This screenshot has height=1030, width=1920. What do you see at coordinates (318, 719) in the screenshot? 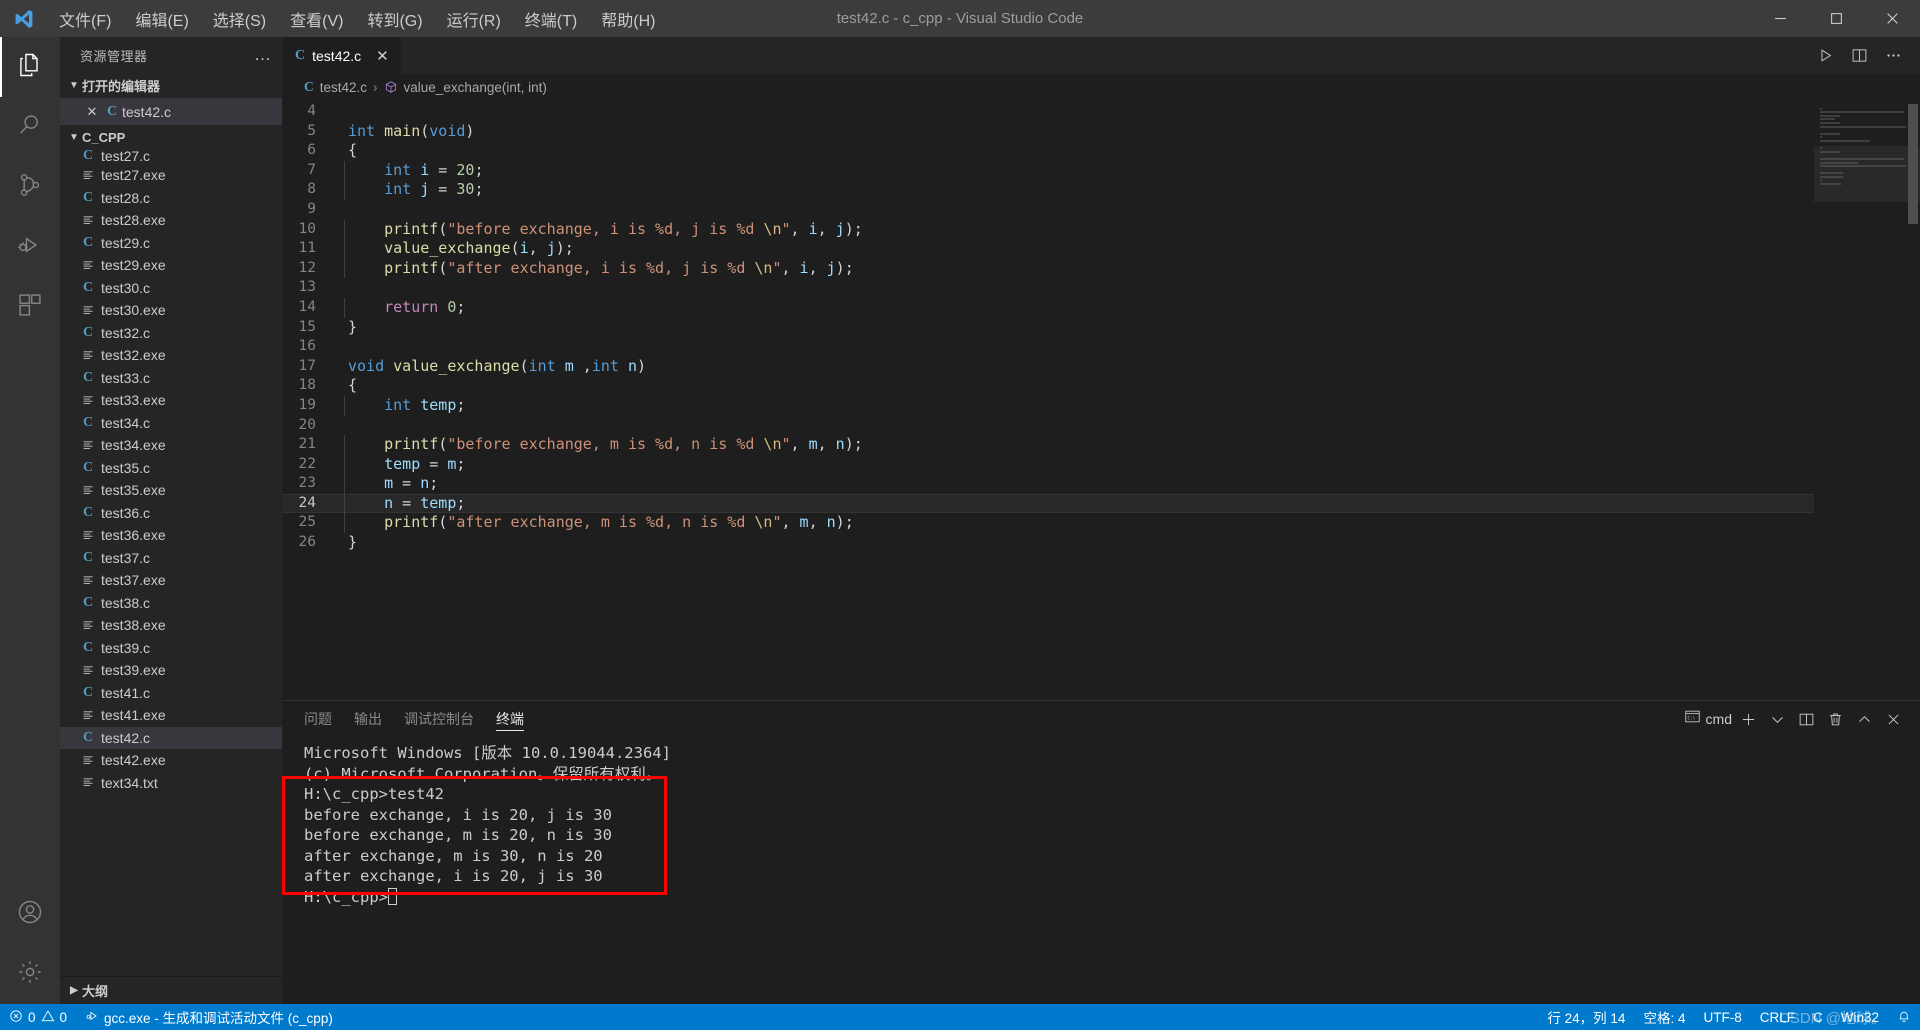
I see `tab-problems: 问题` at bounding box center [318, 719].